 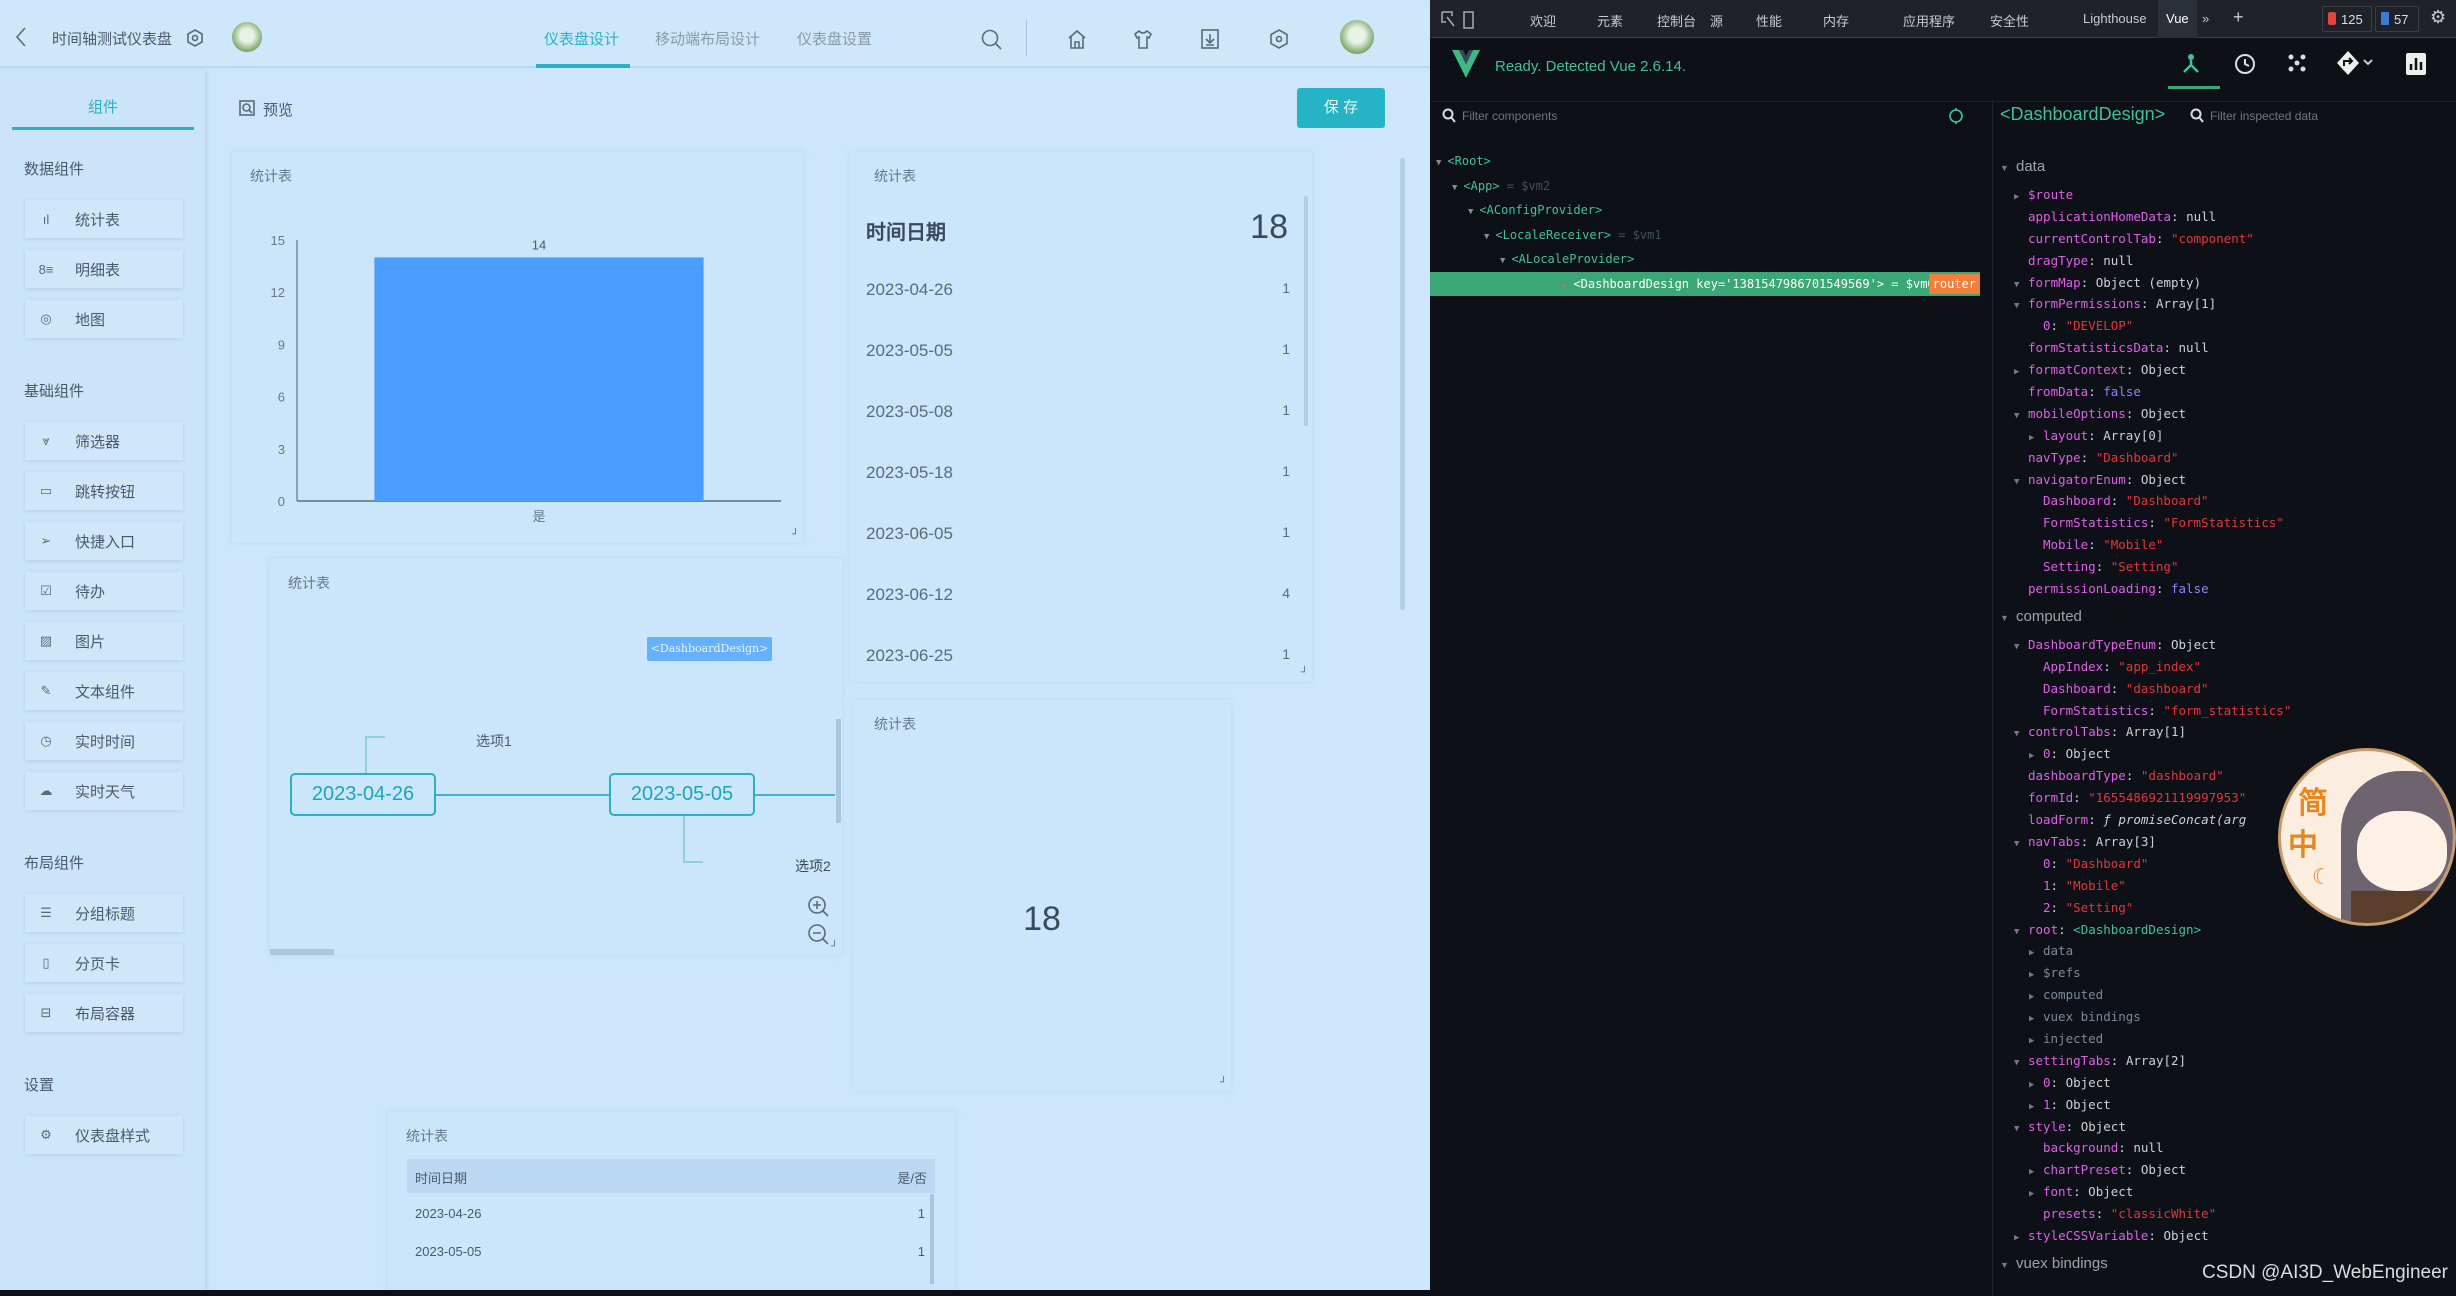 I want to click on sidebar-item-clock: ◷ 实时时间, so click(x=104, y=741).